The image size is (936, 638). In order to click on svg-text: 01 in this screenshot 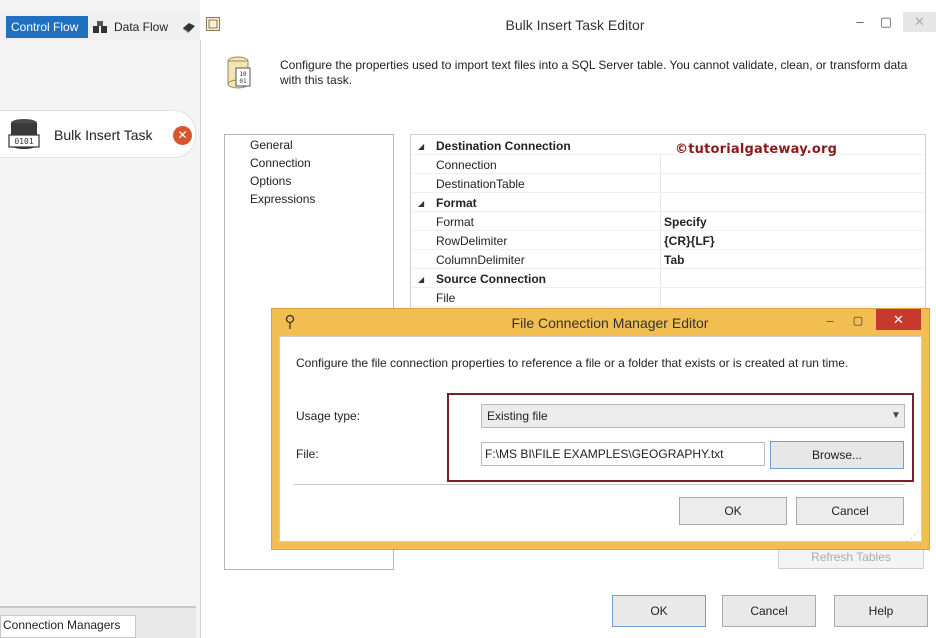, I will do `click(243, 81)`.